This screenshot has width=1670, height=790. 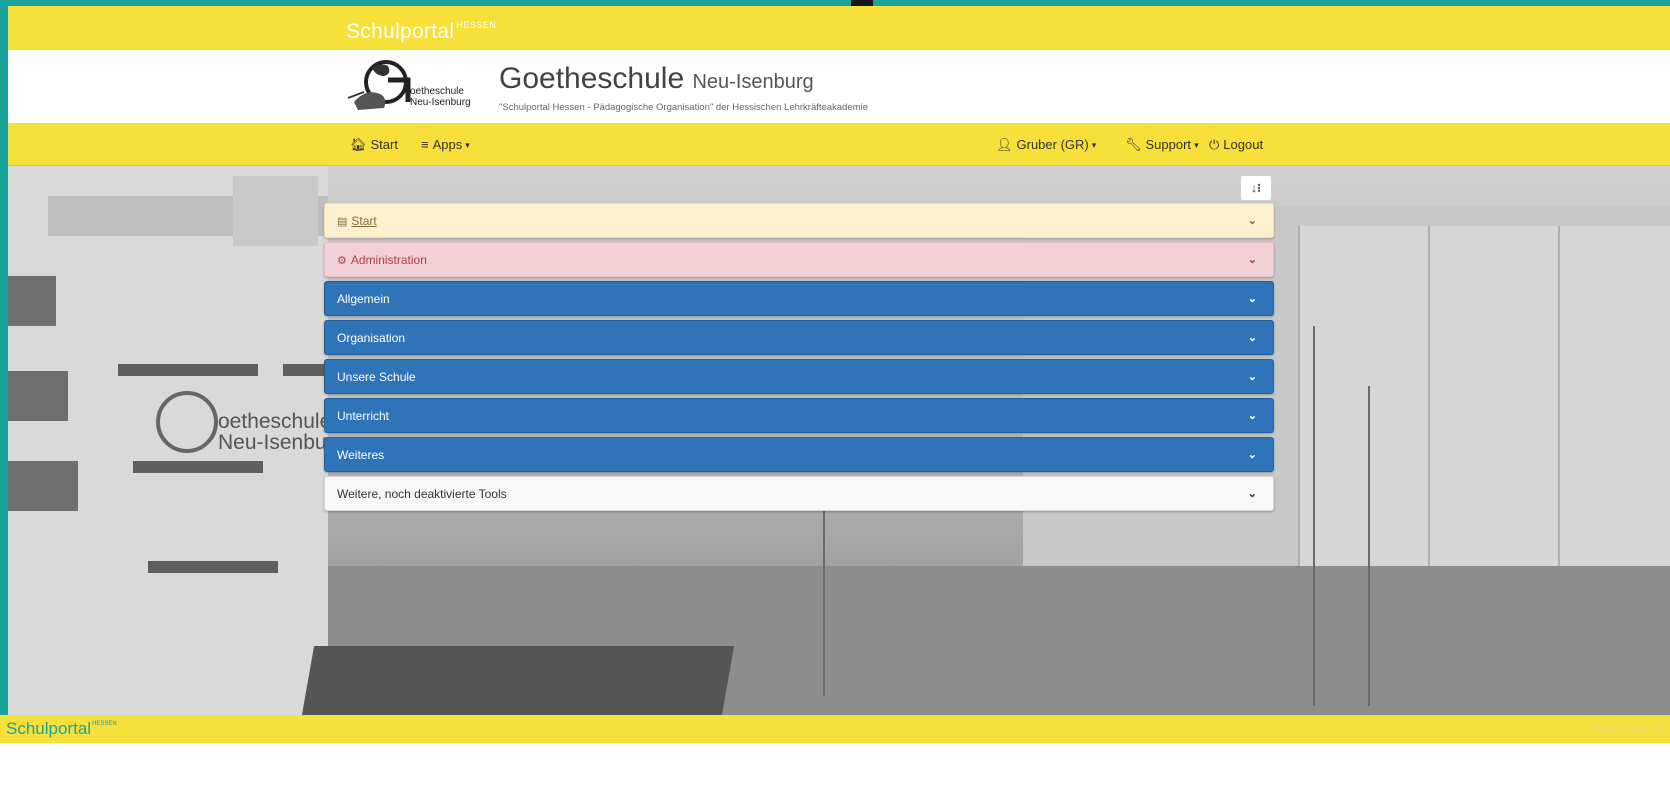 What do you see at coordinates (376, 377) in the screenshot?
I see `panel-unsere-schule-label: Unsere Schule` at bounding box center [376, 377].